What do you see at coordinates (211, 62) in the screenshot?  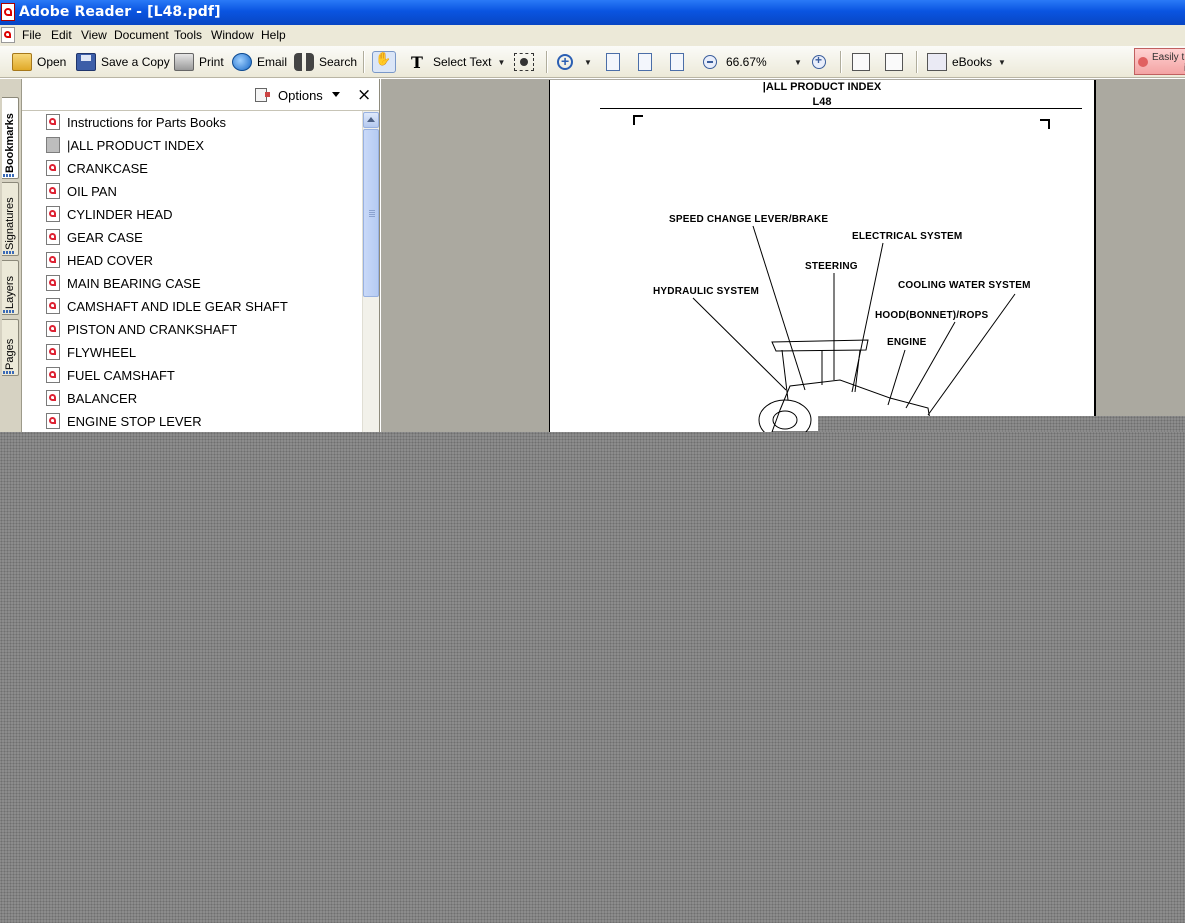 I see `print-label: Print` at bounding box center [211, 62].